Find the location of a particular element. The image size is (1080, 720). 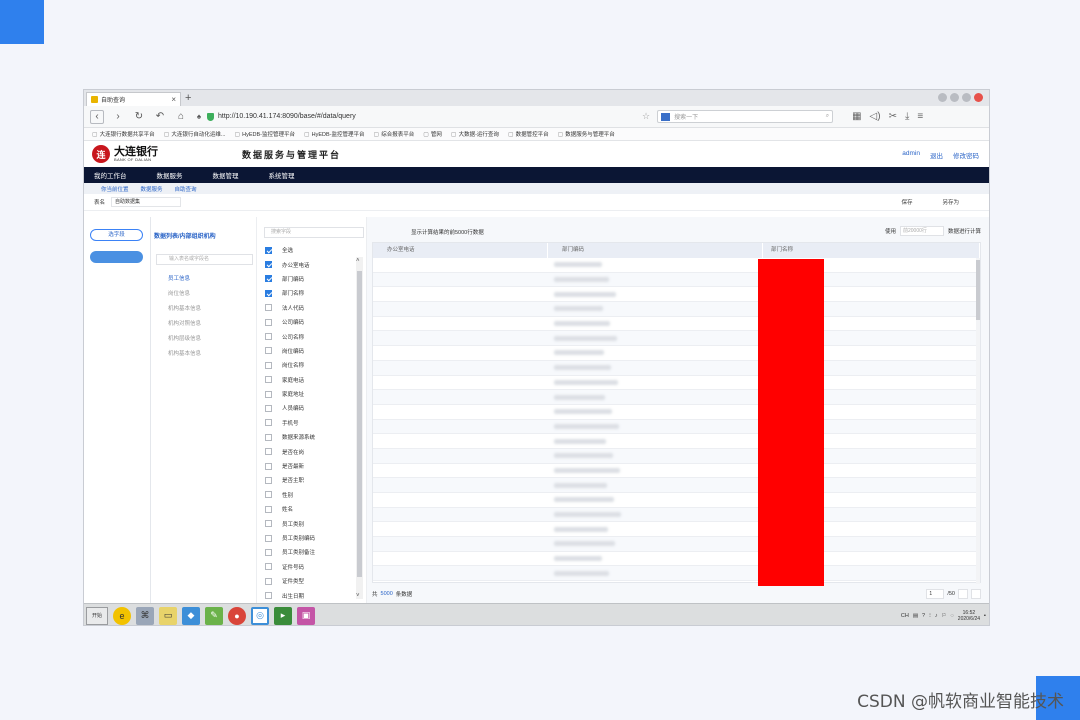

tray-icon: ♪ is located at coordinates (936, 616).